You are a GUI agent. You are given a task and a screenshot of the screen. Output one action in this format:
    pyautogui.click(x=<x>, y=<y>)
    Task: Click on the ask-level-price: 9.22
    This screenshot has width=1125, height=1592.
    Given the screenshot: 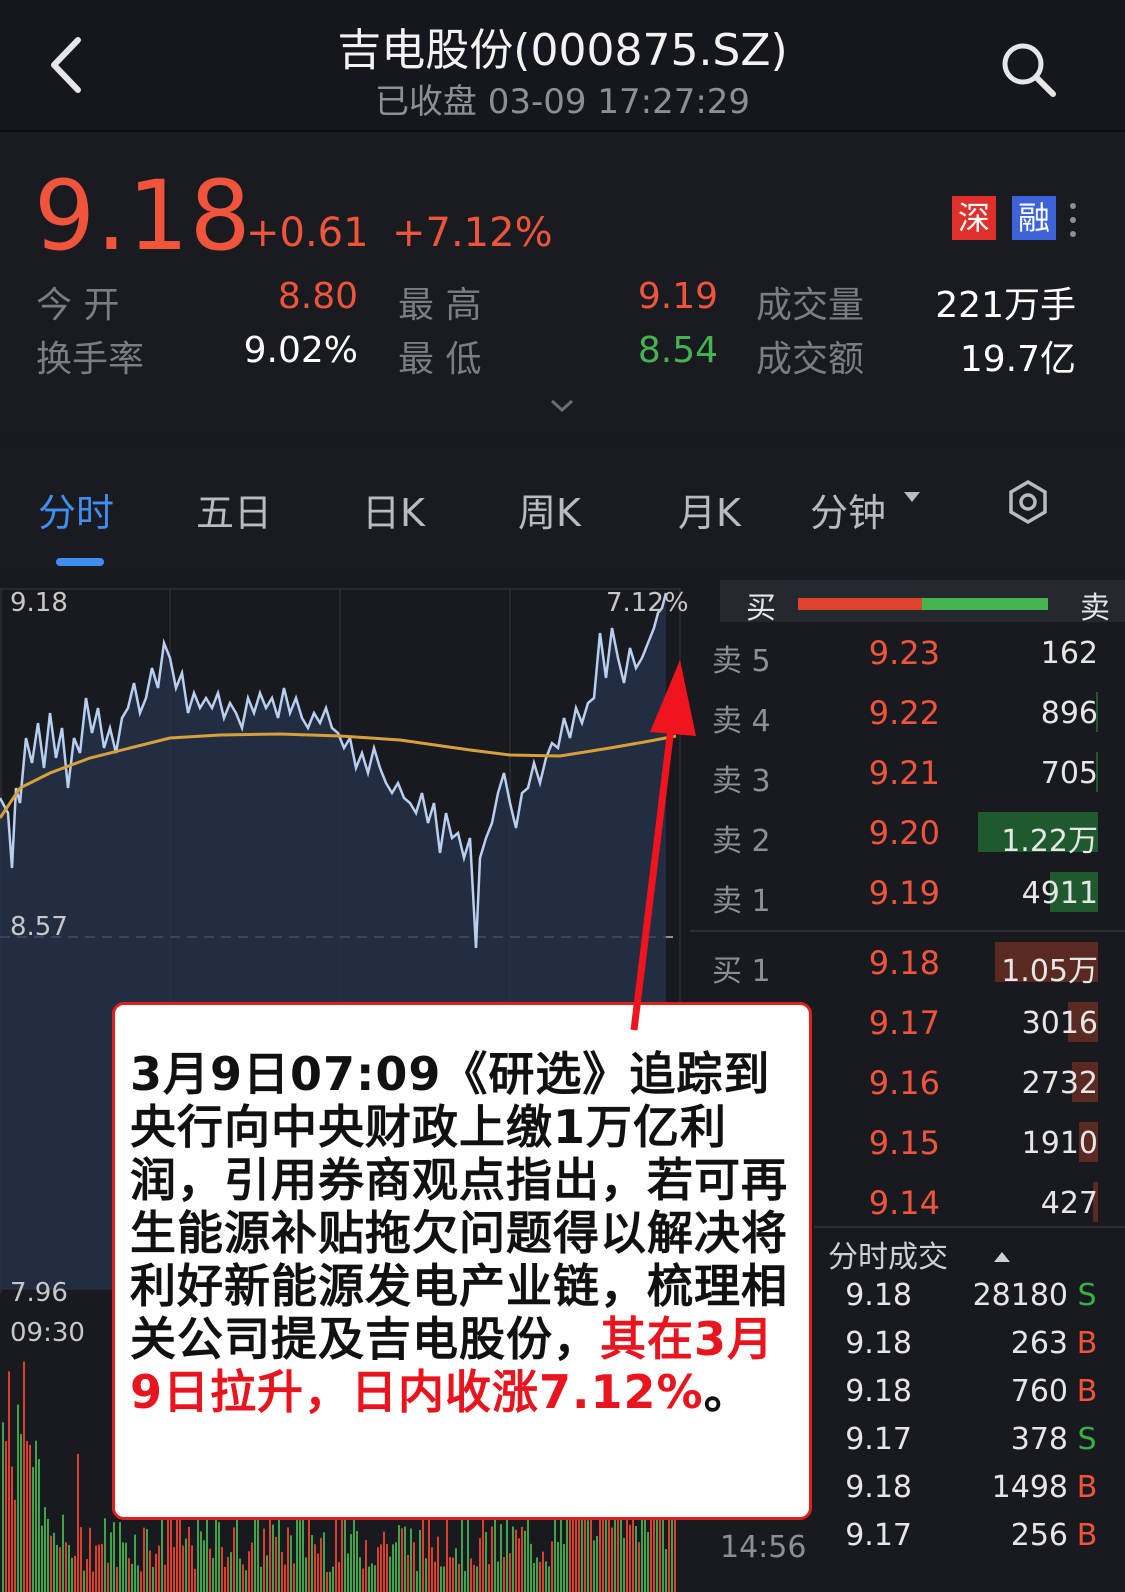 What is the action you would take?
    pyautogui.click(x=880, y=713)
    